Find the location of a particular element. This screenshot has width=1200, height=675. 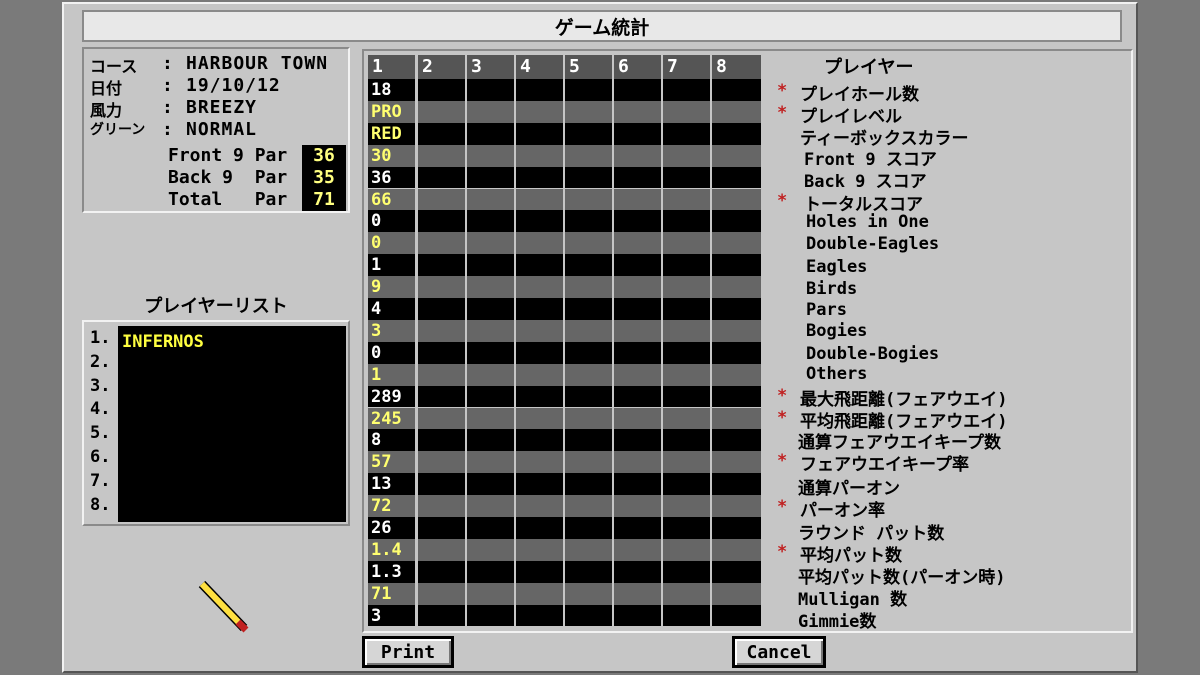

total-par-row: Total Par 71 is located at coordinates (257, 200).